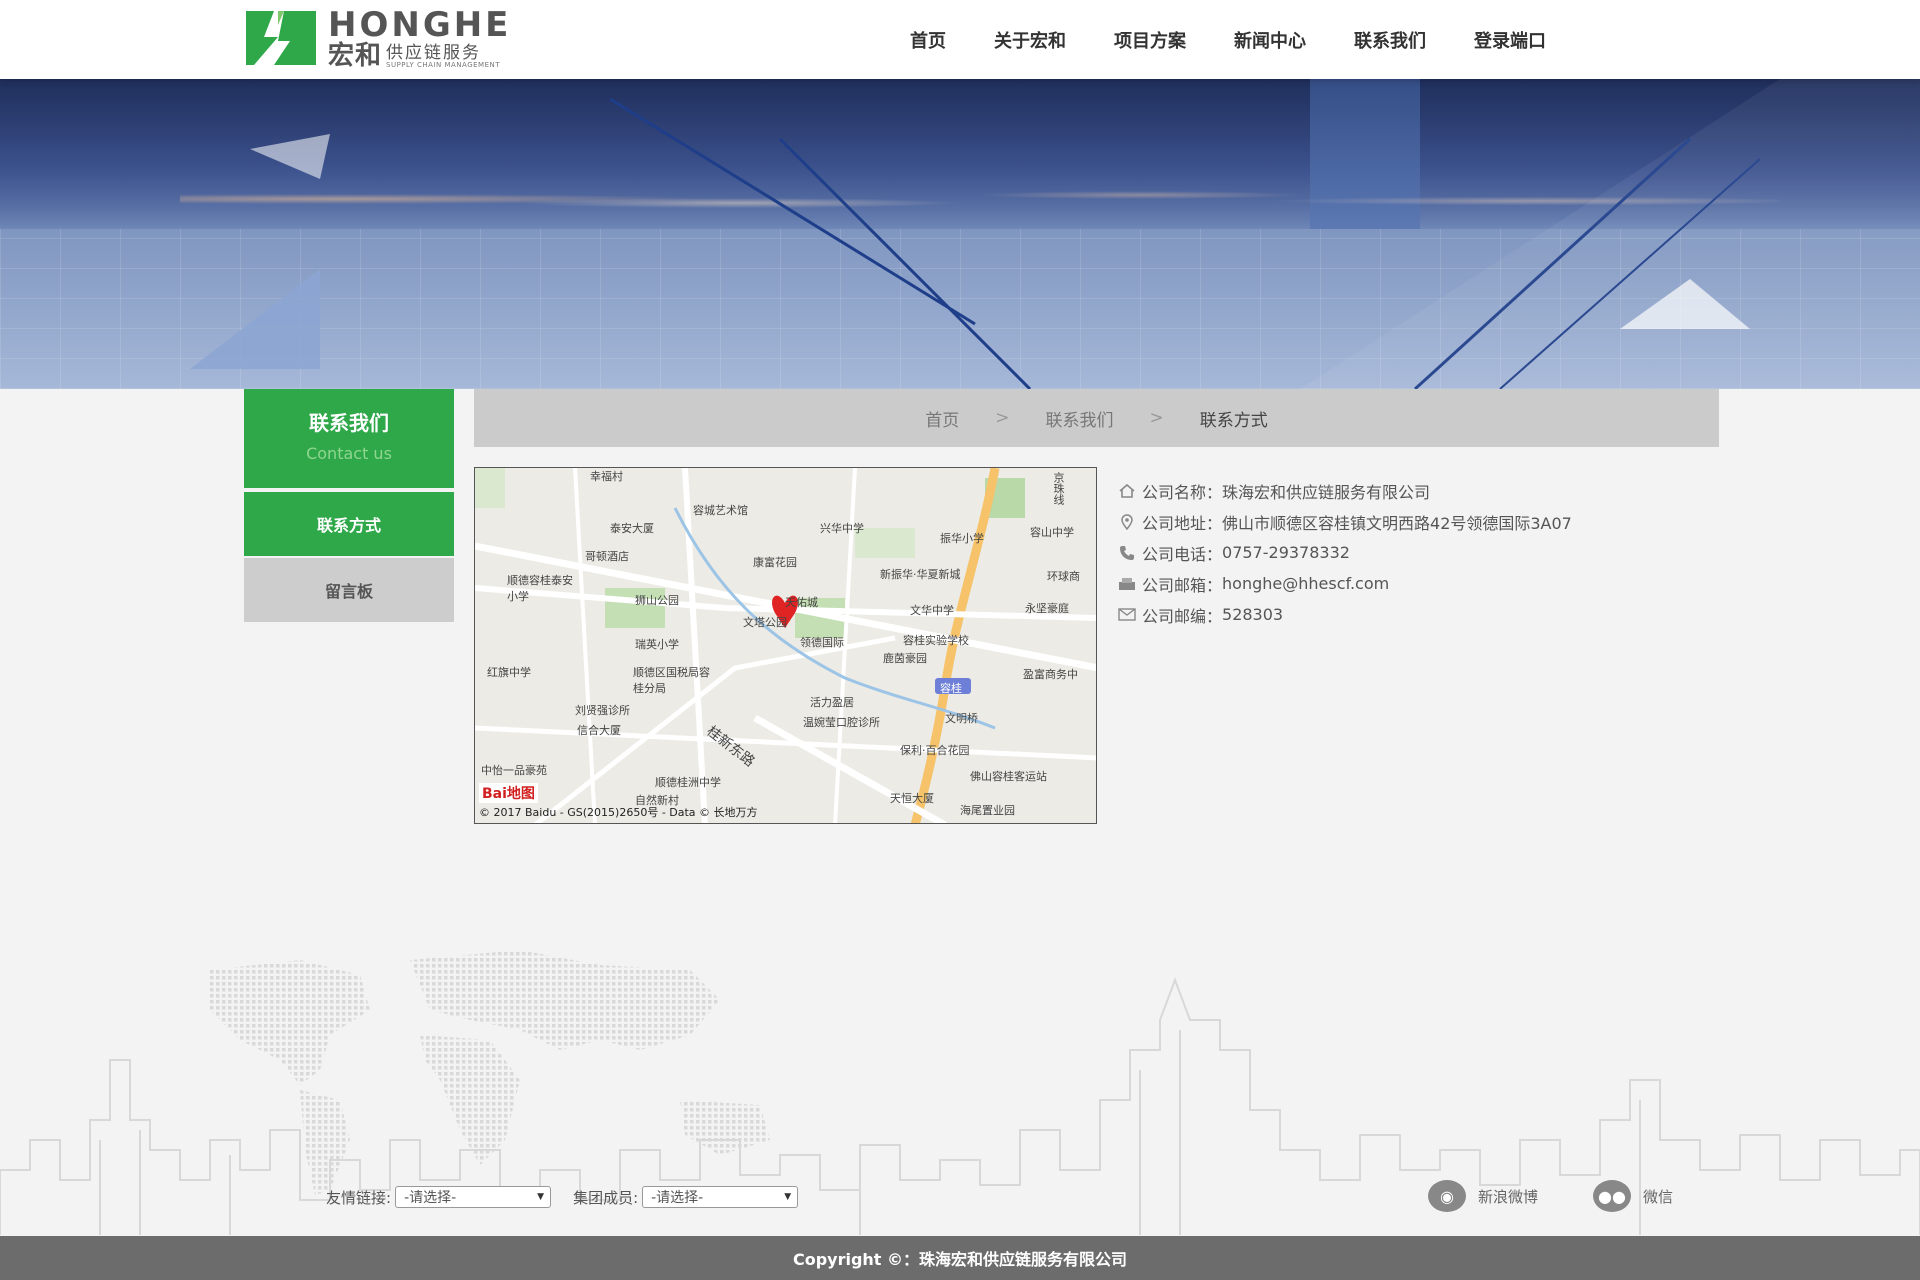 The height and width of the screenshot is (1280, 1920). I want to click on logo-mark-icon, so click(281, 38).